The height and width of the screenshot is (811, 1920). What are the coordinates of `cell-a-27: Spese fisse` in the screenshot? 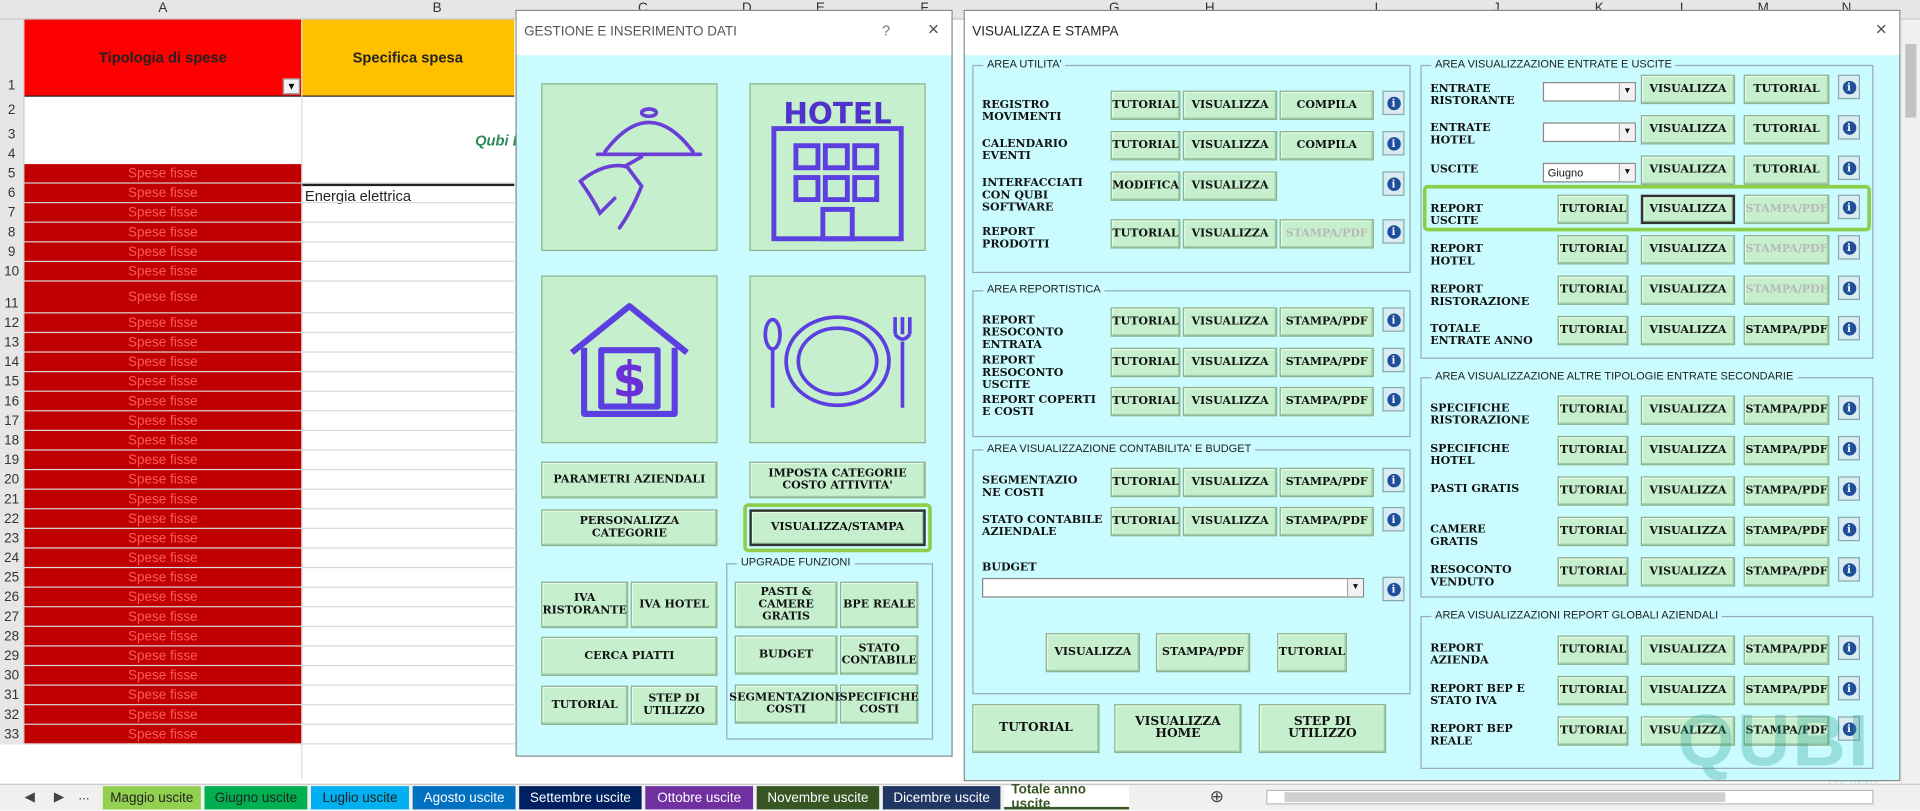 It's located at (163, 617).